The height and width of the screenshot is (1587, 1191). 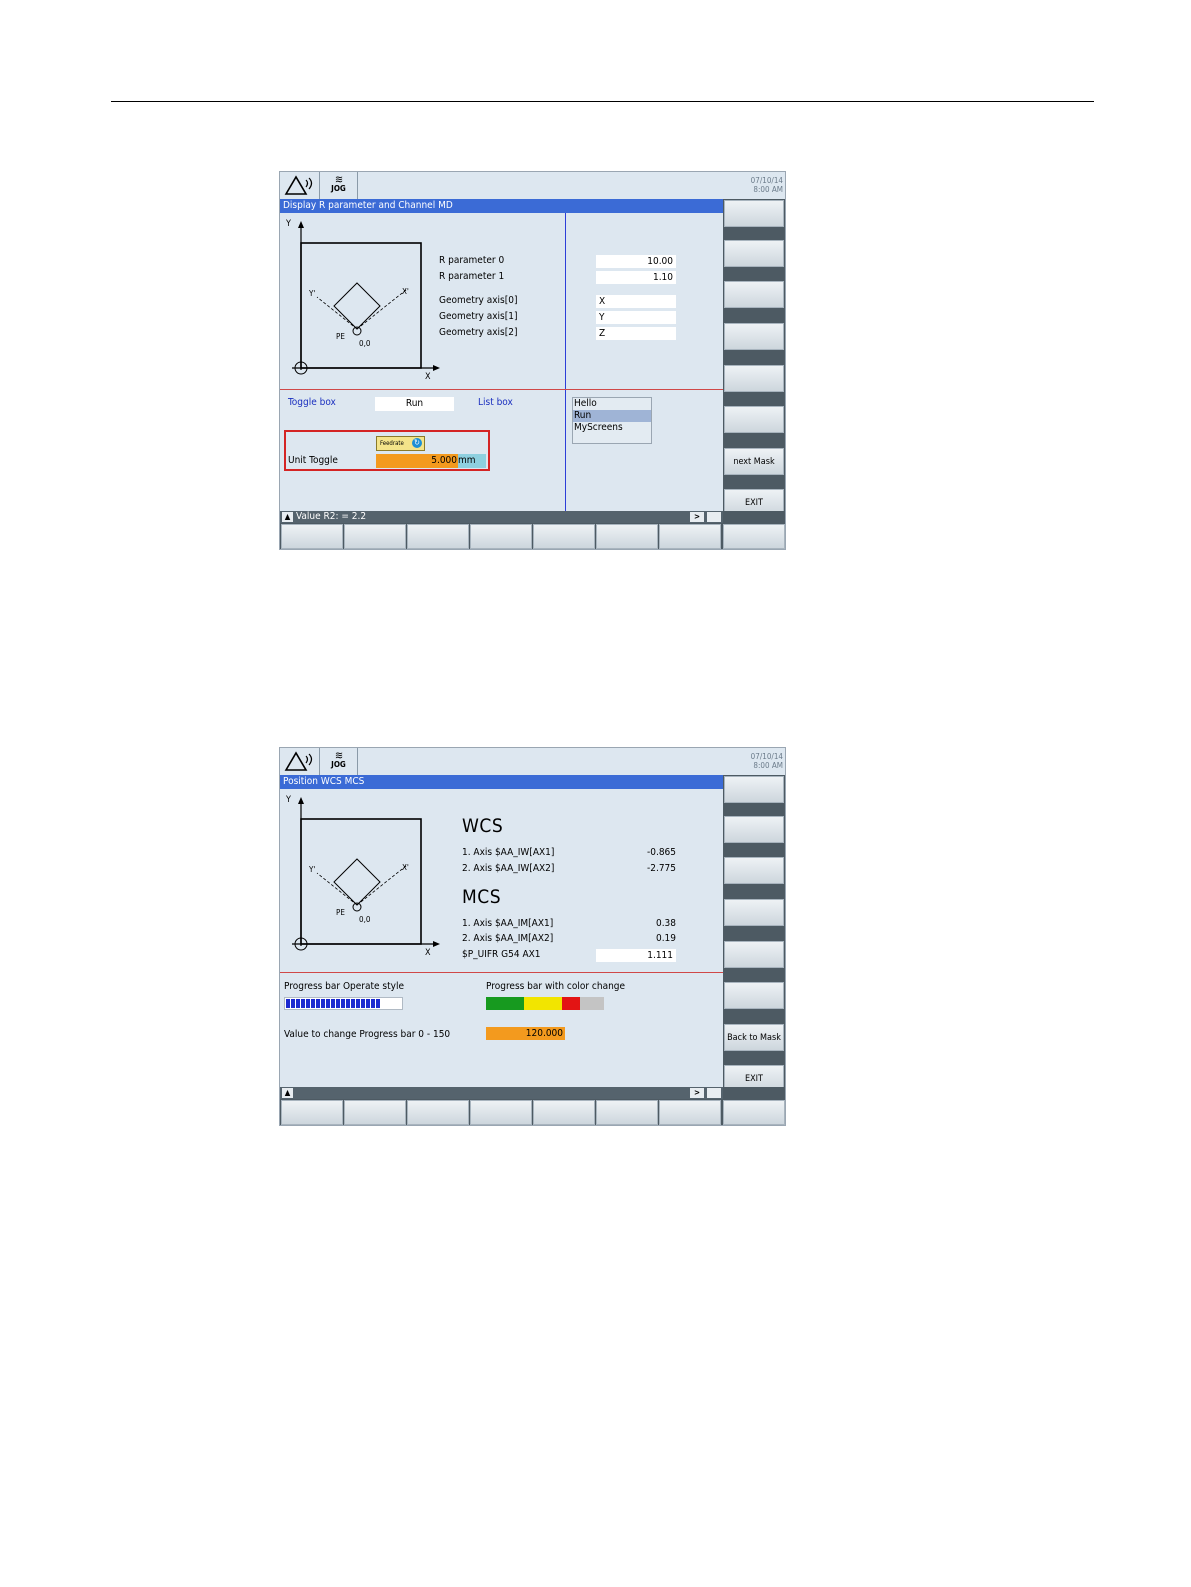 I want to click on toggle-refresh-icon: ↻, so click(x=417, y=443).